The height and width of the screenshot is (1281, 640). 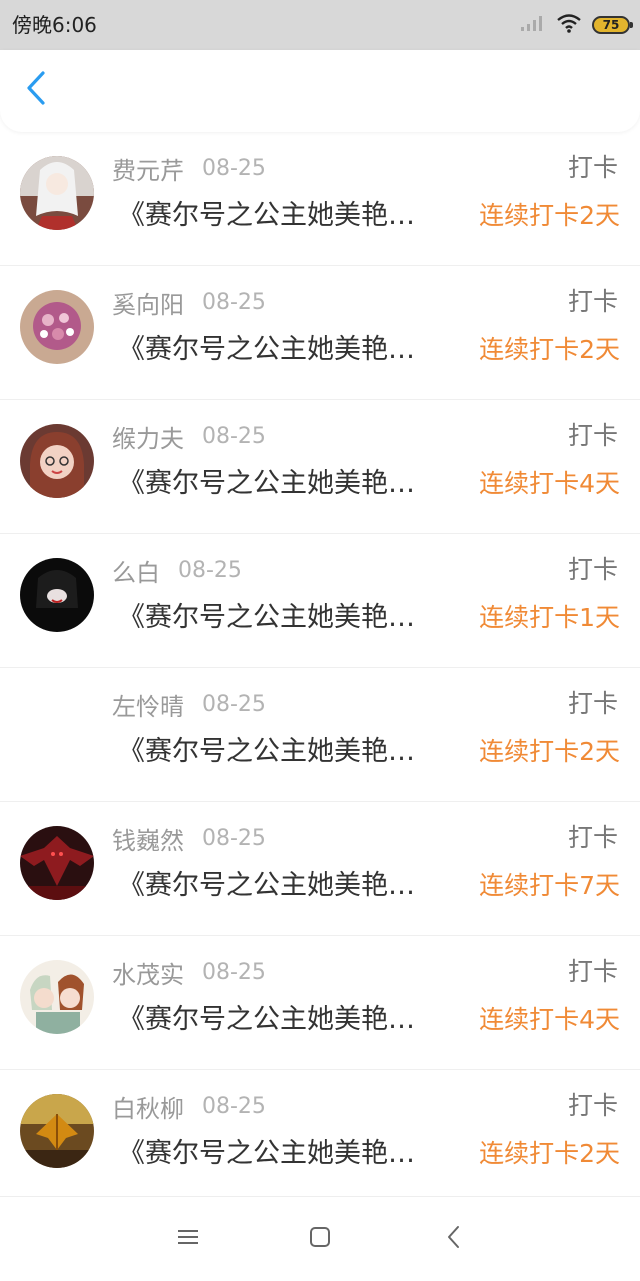 What do you see at coordinates (177, 570) in the screenshot?
I see `name-line: 么白 08-25` at bounding box center [177, 570].